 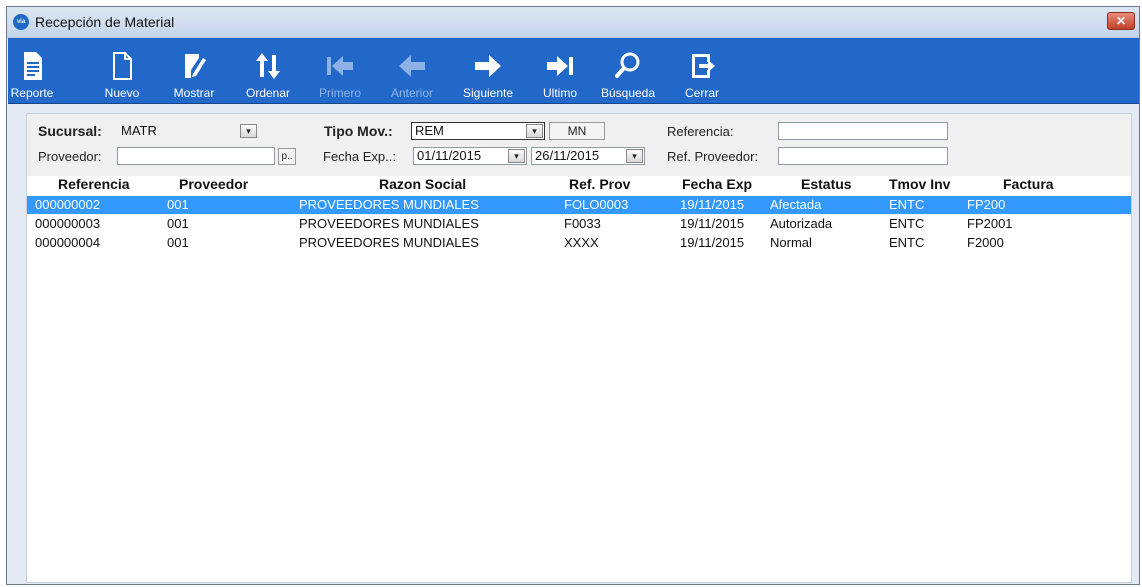 What do you see at coordinates (122, 66) in the screenshot?
I see `new-document-icon` at bounding box center [122, 66].